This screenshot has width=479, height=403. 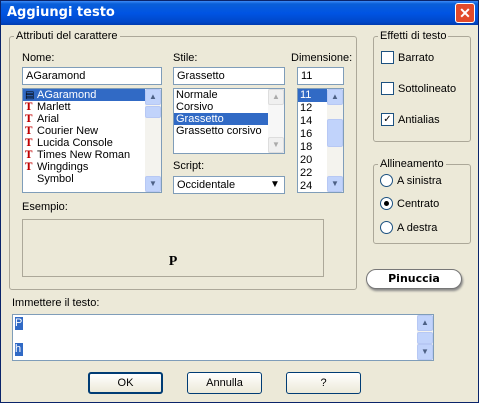 I want to click on close-icon: ✕, so click(x=465, y=13).